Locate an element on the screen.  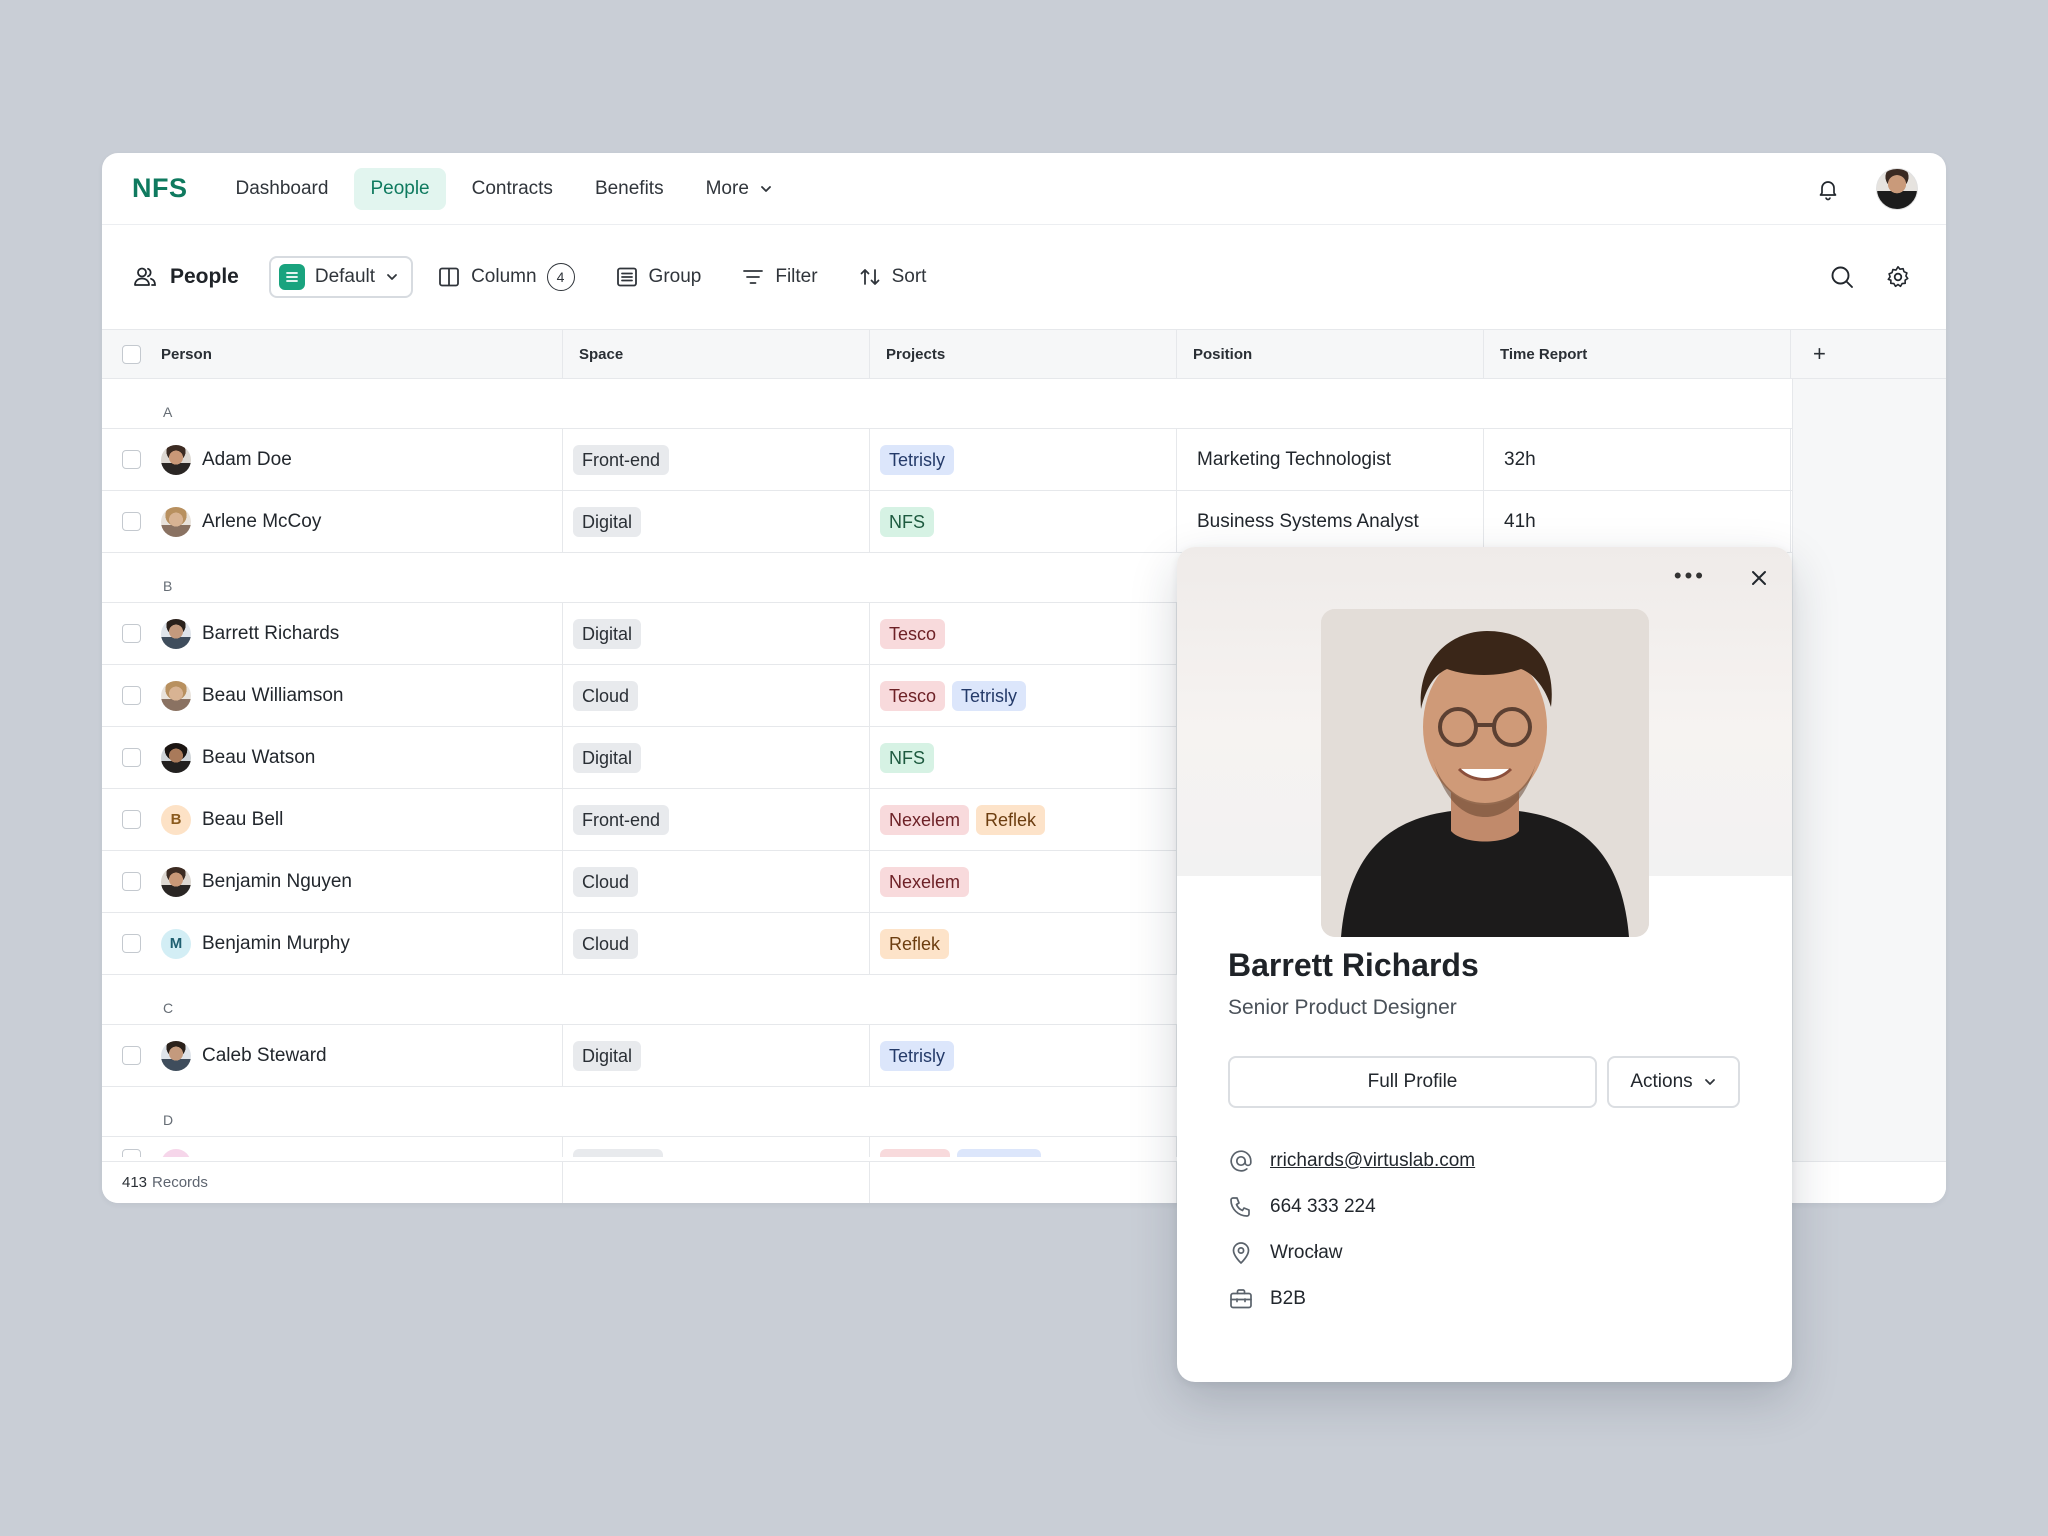
view-select: Default is located at coordinates (341, 276).